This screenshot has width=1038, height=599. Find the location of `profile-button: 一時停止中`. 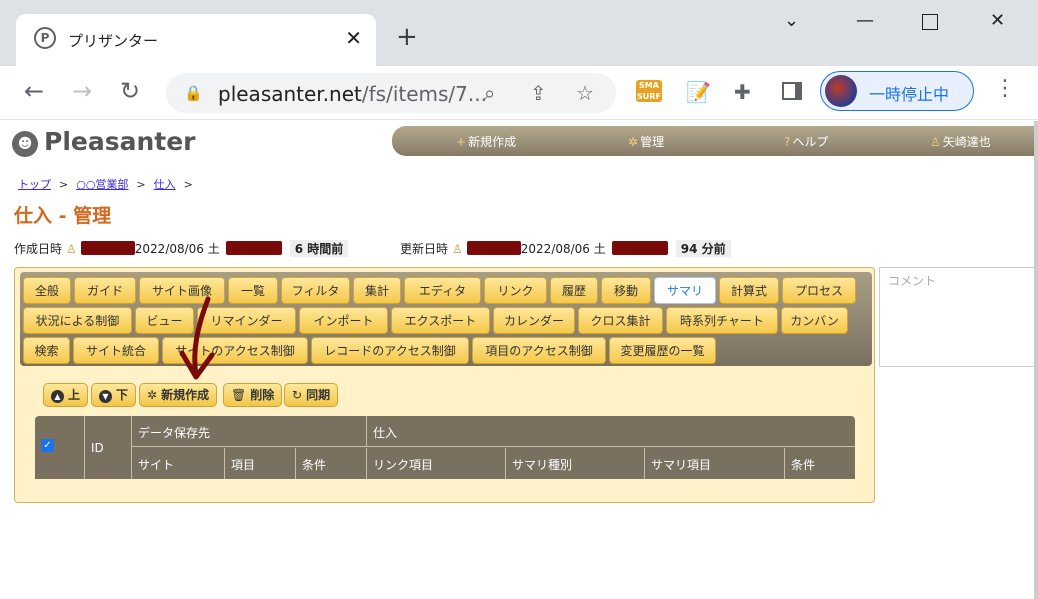

profile-button: 一時停止中 is located at coordinates (897, 91).